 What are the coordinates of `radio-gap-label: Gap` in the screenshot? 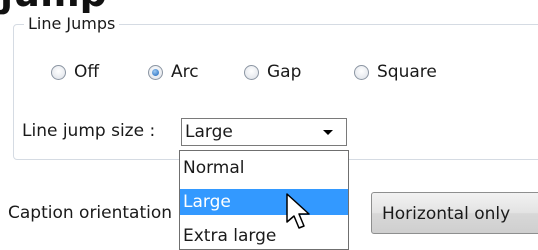 It's located at (284, 72).